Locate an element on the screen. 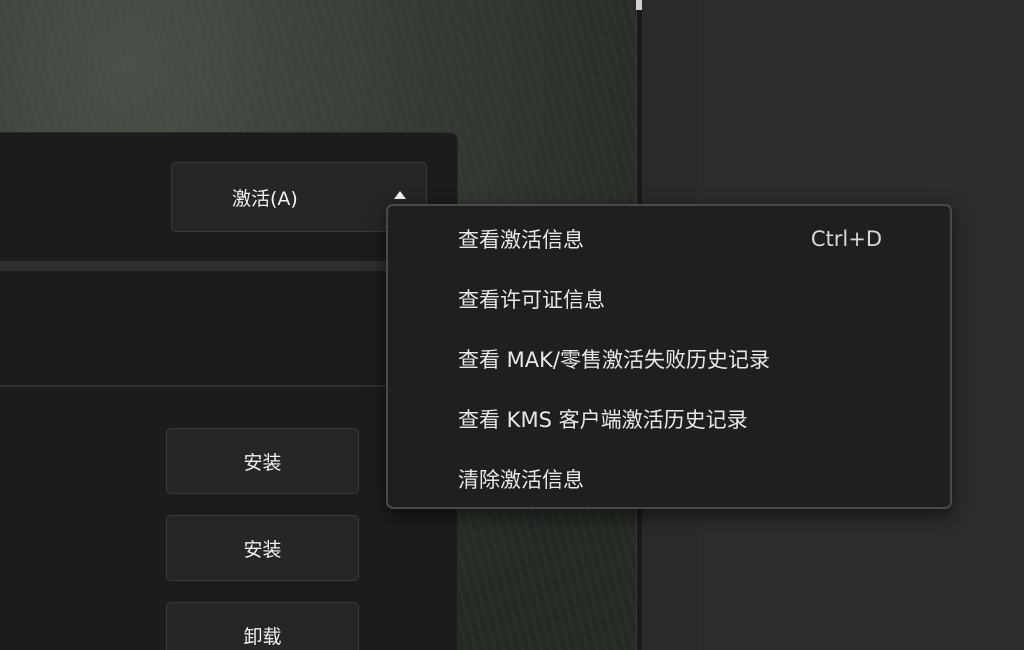 This screenshot has height=650, width=1024. activate-button-label: 激活(A) is located at coordinates (265, 198).